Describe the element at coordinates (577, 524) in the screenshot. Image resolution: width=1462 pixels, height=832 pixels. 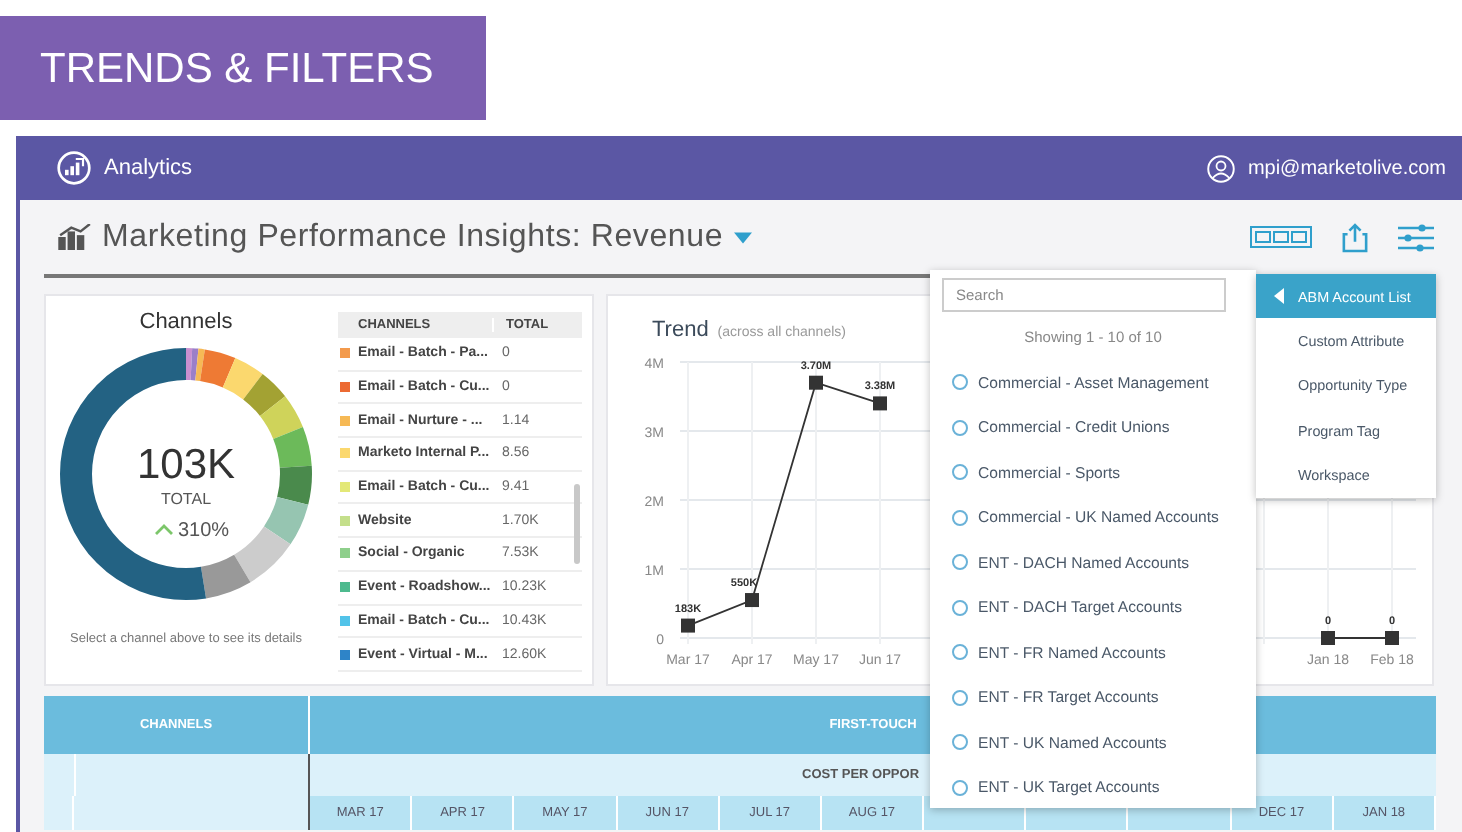
I see `scrollbar-thumb` at that location.